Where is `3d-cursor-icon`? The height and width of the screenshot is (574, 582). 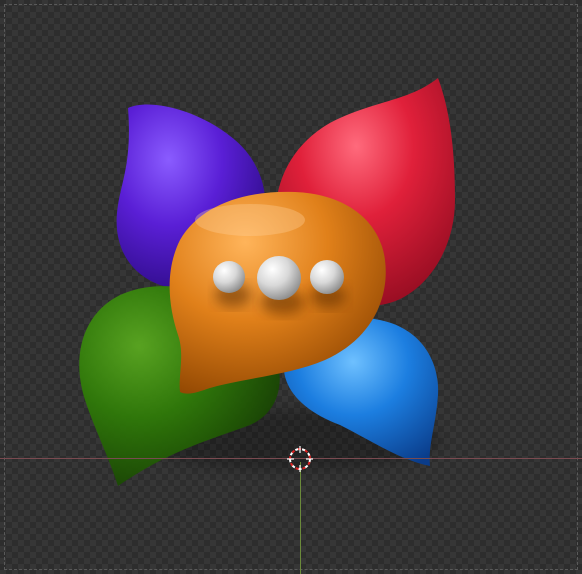 3d-cursor-icon is located at coordinates (300, 459).